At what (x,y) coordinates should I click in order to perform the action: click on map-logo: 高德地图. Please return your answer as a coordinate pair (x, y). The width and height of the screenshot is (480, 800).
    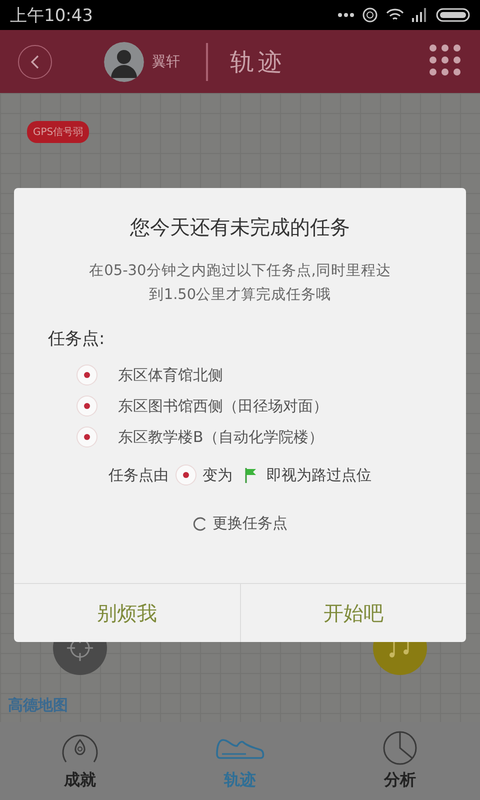
    Looking at the image, I should click on (38, 705).